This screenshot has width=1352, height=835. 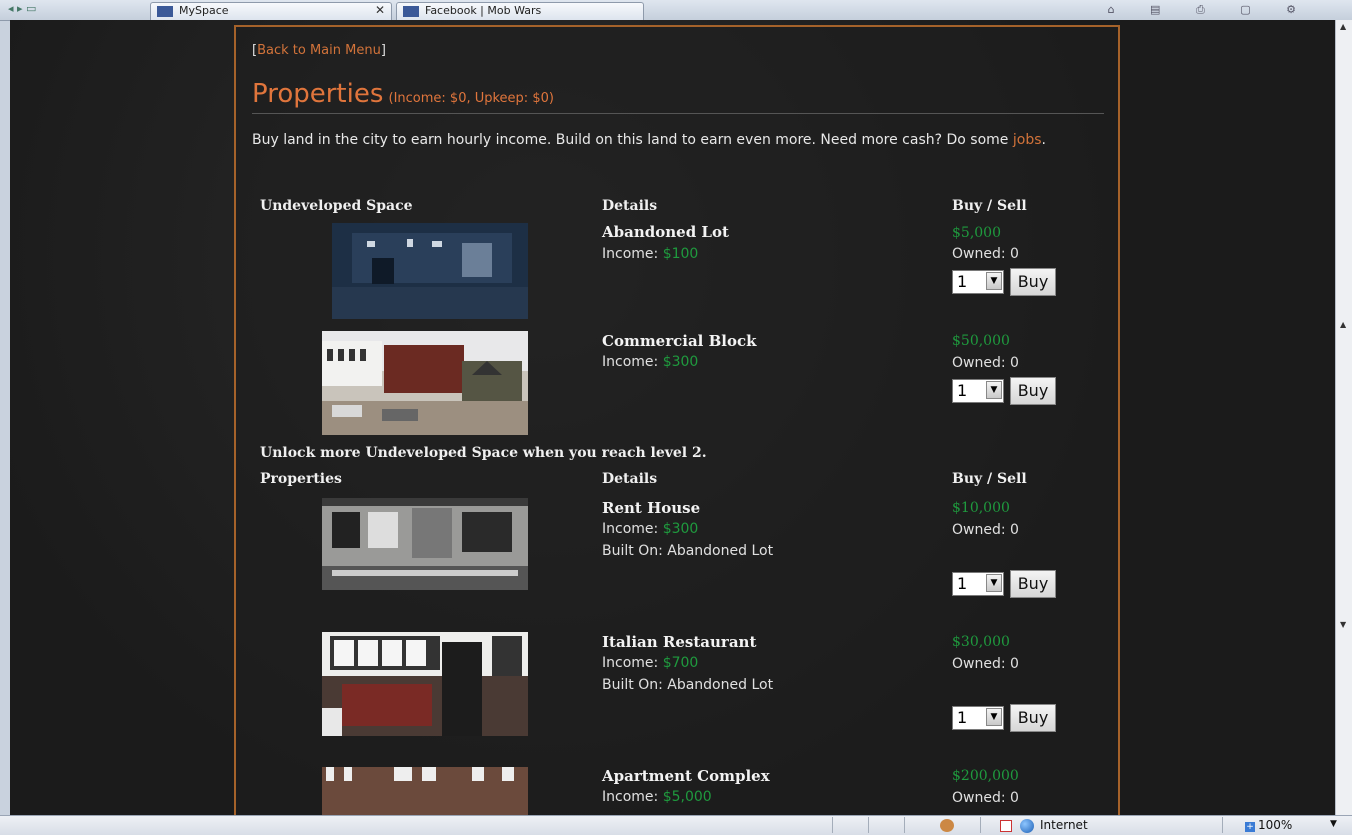 I want to click on income-value: $100, so click(x=680, y=254).